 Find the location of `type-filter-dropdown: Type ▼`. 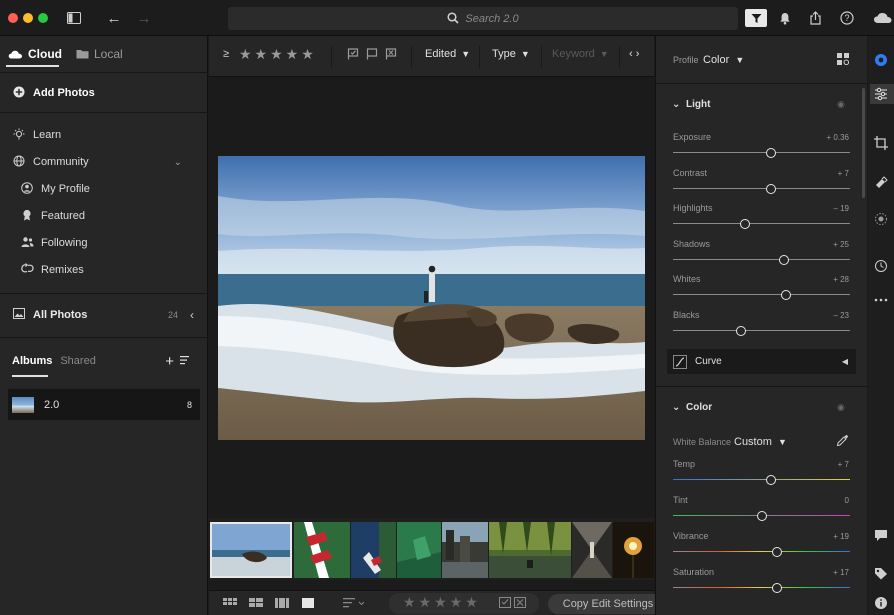

type-filter-dropdown: Type ▼ is located at coordinates (511, 54).